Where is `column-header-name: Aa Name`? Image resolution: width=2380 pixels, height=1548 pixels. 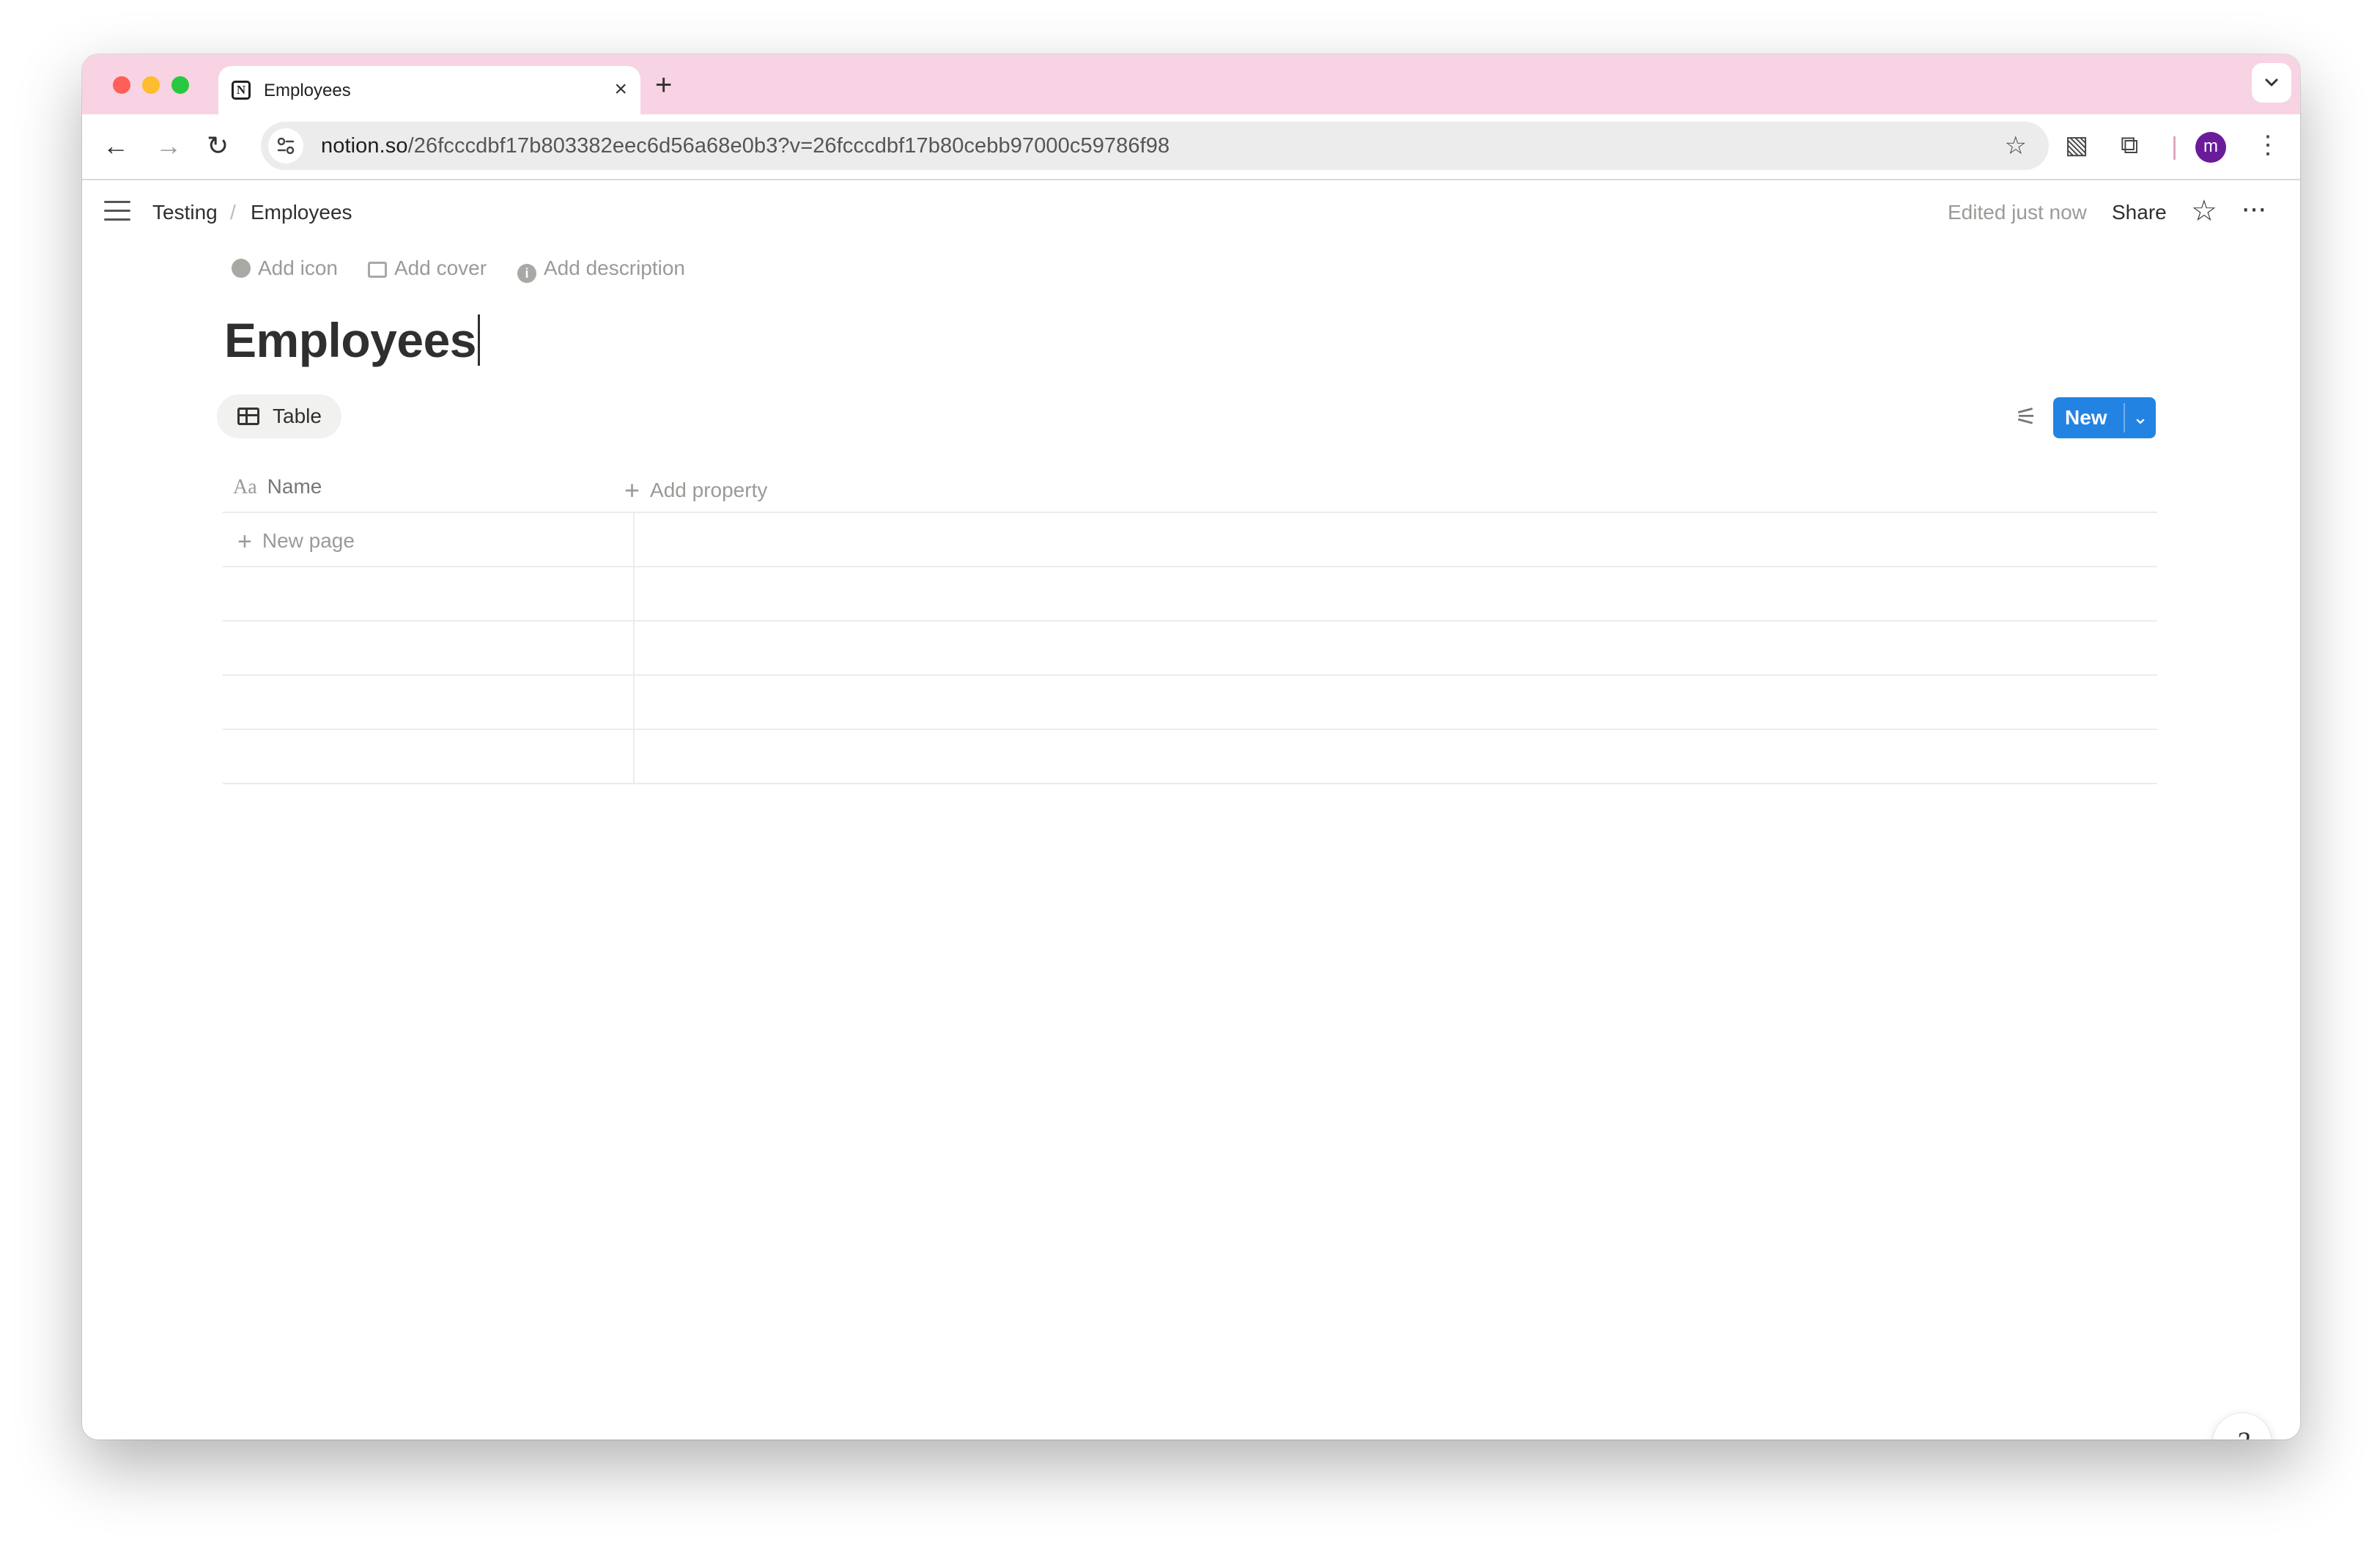 column-header-name: Aa Name is located at coordinates (277, 487).